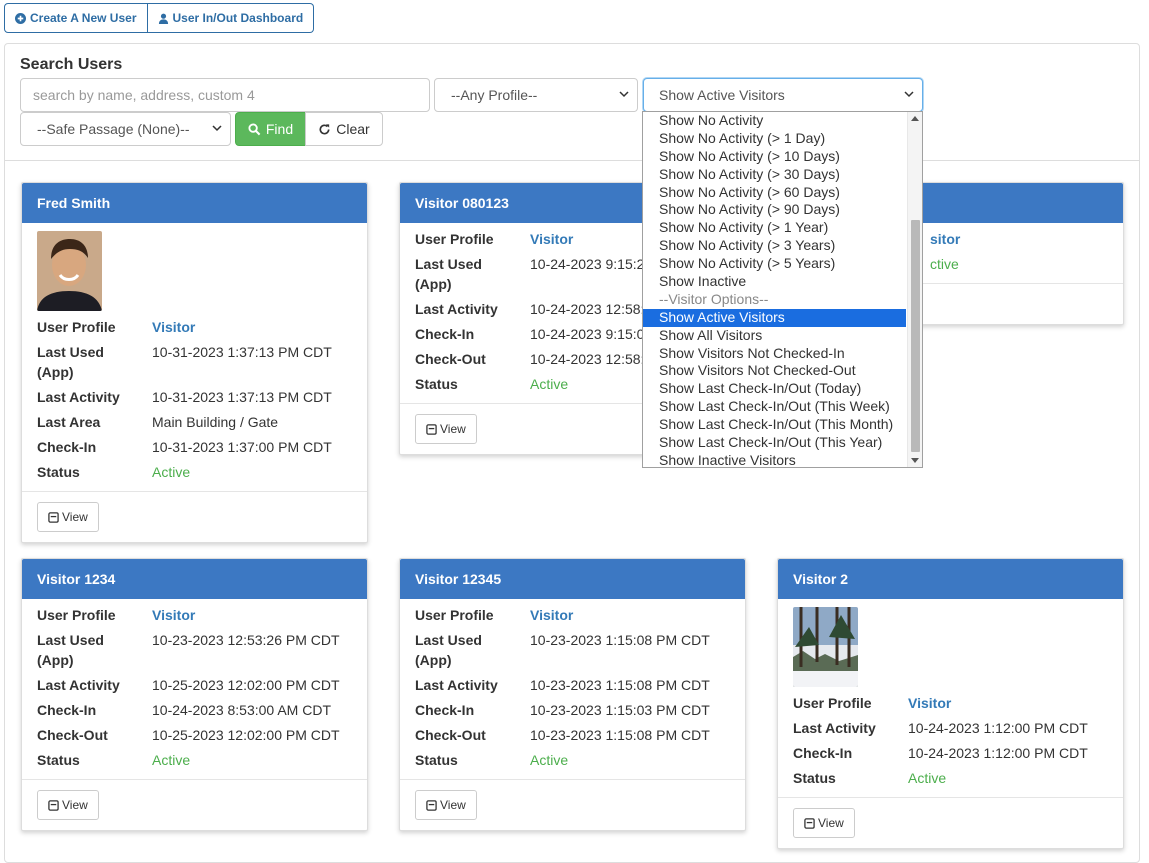  Describe the element at coordinates (774, 139) in the screenshot. I see `dropdown-option: Show No Activity (> 1 Day)` at that location.